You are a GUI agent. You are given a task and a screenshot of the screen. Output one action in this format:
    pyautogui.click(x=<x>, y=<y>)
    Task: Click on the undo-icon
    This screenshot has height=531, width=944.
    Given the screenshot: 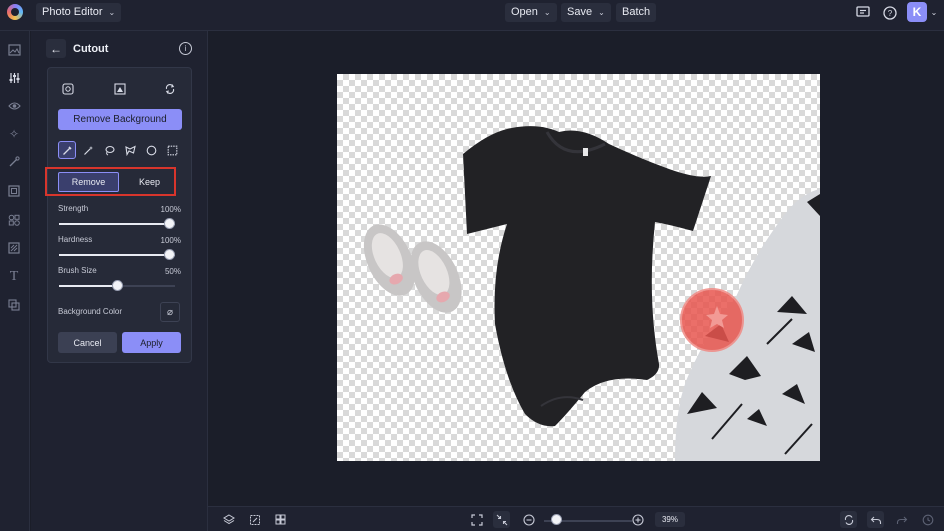 What is the action you would take?
    pyautogui.click(x=875, y=519)
    